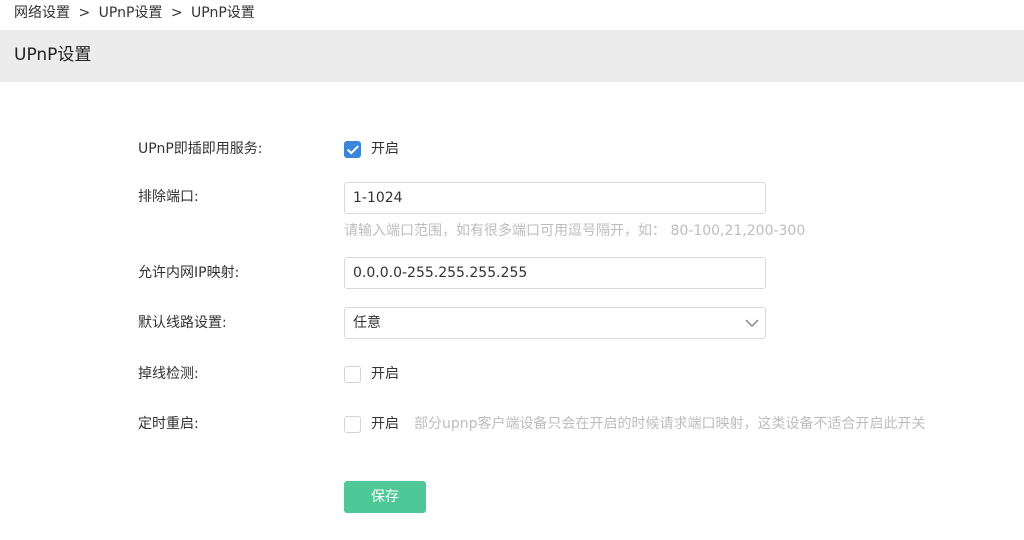 The height and width of the screenshot is (540, 1024). Describe the element at coordinates (223, 13) in the screenshot. I see `breadcrumb-item-current: UPnP设置` at that location.